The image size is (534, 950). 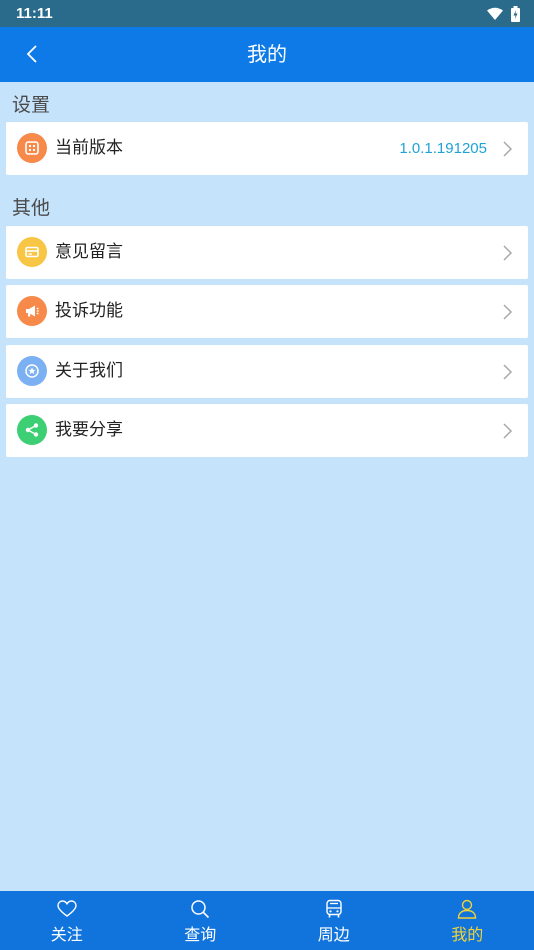 What do you see at coordinates (34, 13) in the screenshot?
I see `status-time: 11:11` at bounding box center [34, 13].